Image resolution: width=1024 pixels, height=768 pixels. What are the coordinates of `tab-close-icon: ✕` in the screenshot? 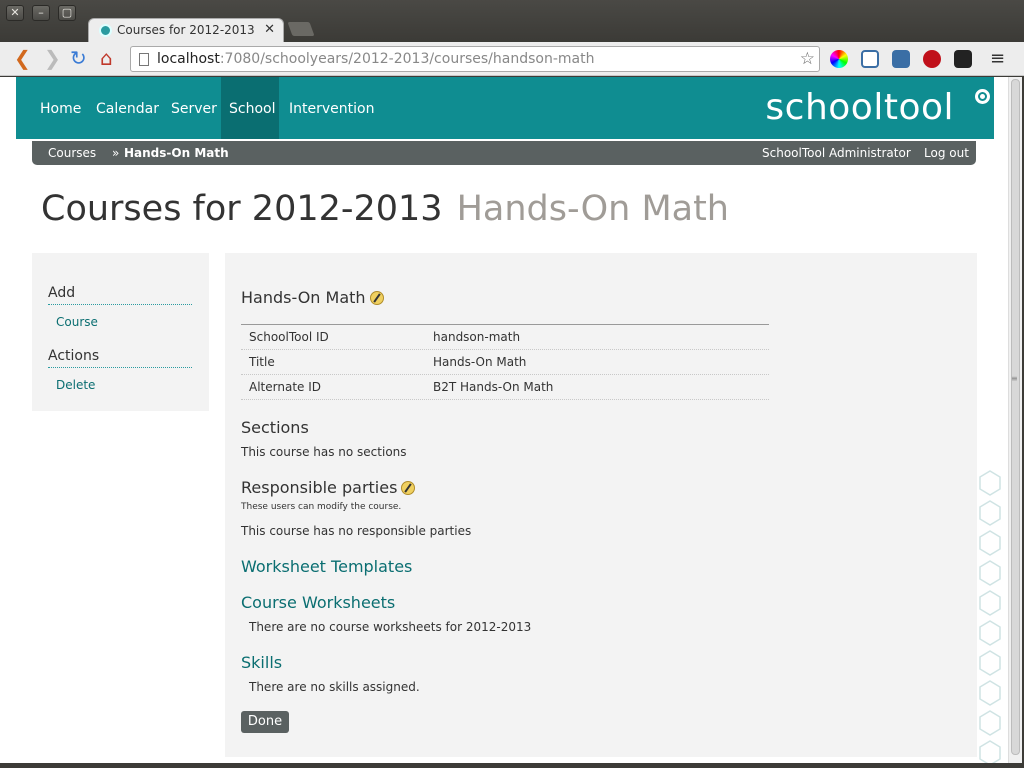 It's located at (269, 29).